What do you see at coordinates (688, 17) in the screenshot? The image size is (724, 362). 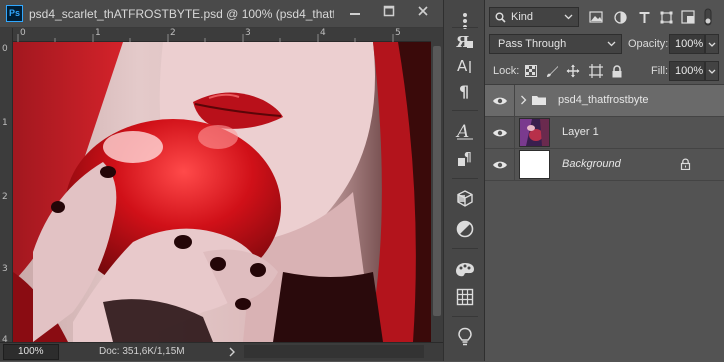 I see `filter-smart-object-button` at bounding box center [688, 17].